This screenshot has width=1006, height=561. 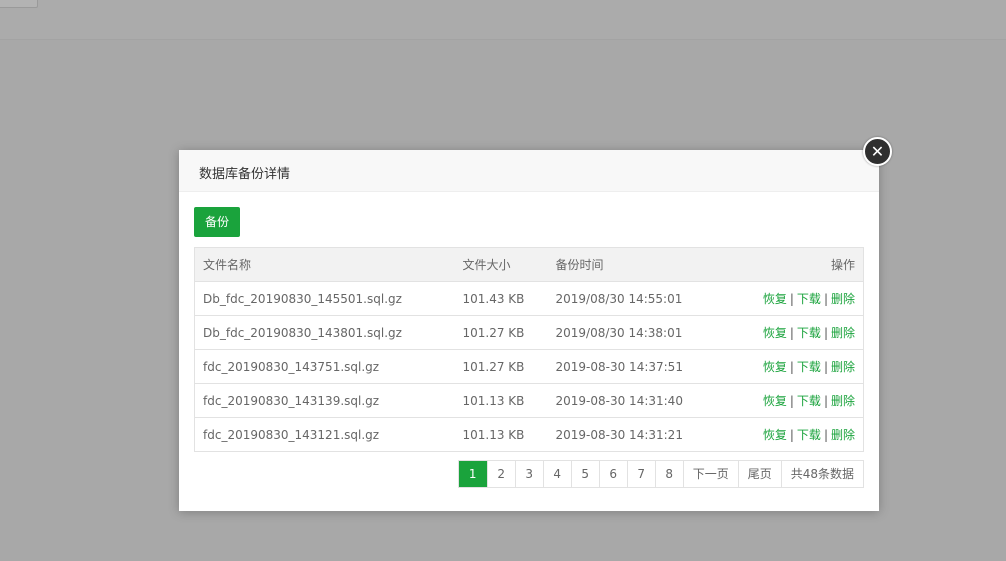 I want to click on header-backup-time: 备份时间, so click(x=637, y=264).